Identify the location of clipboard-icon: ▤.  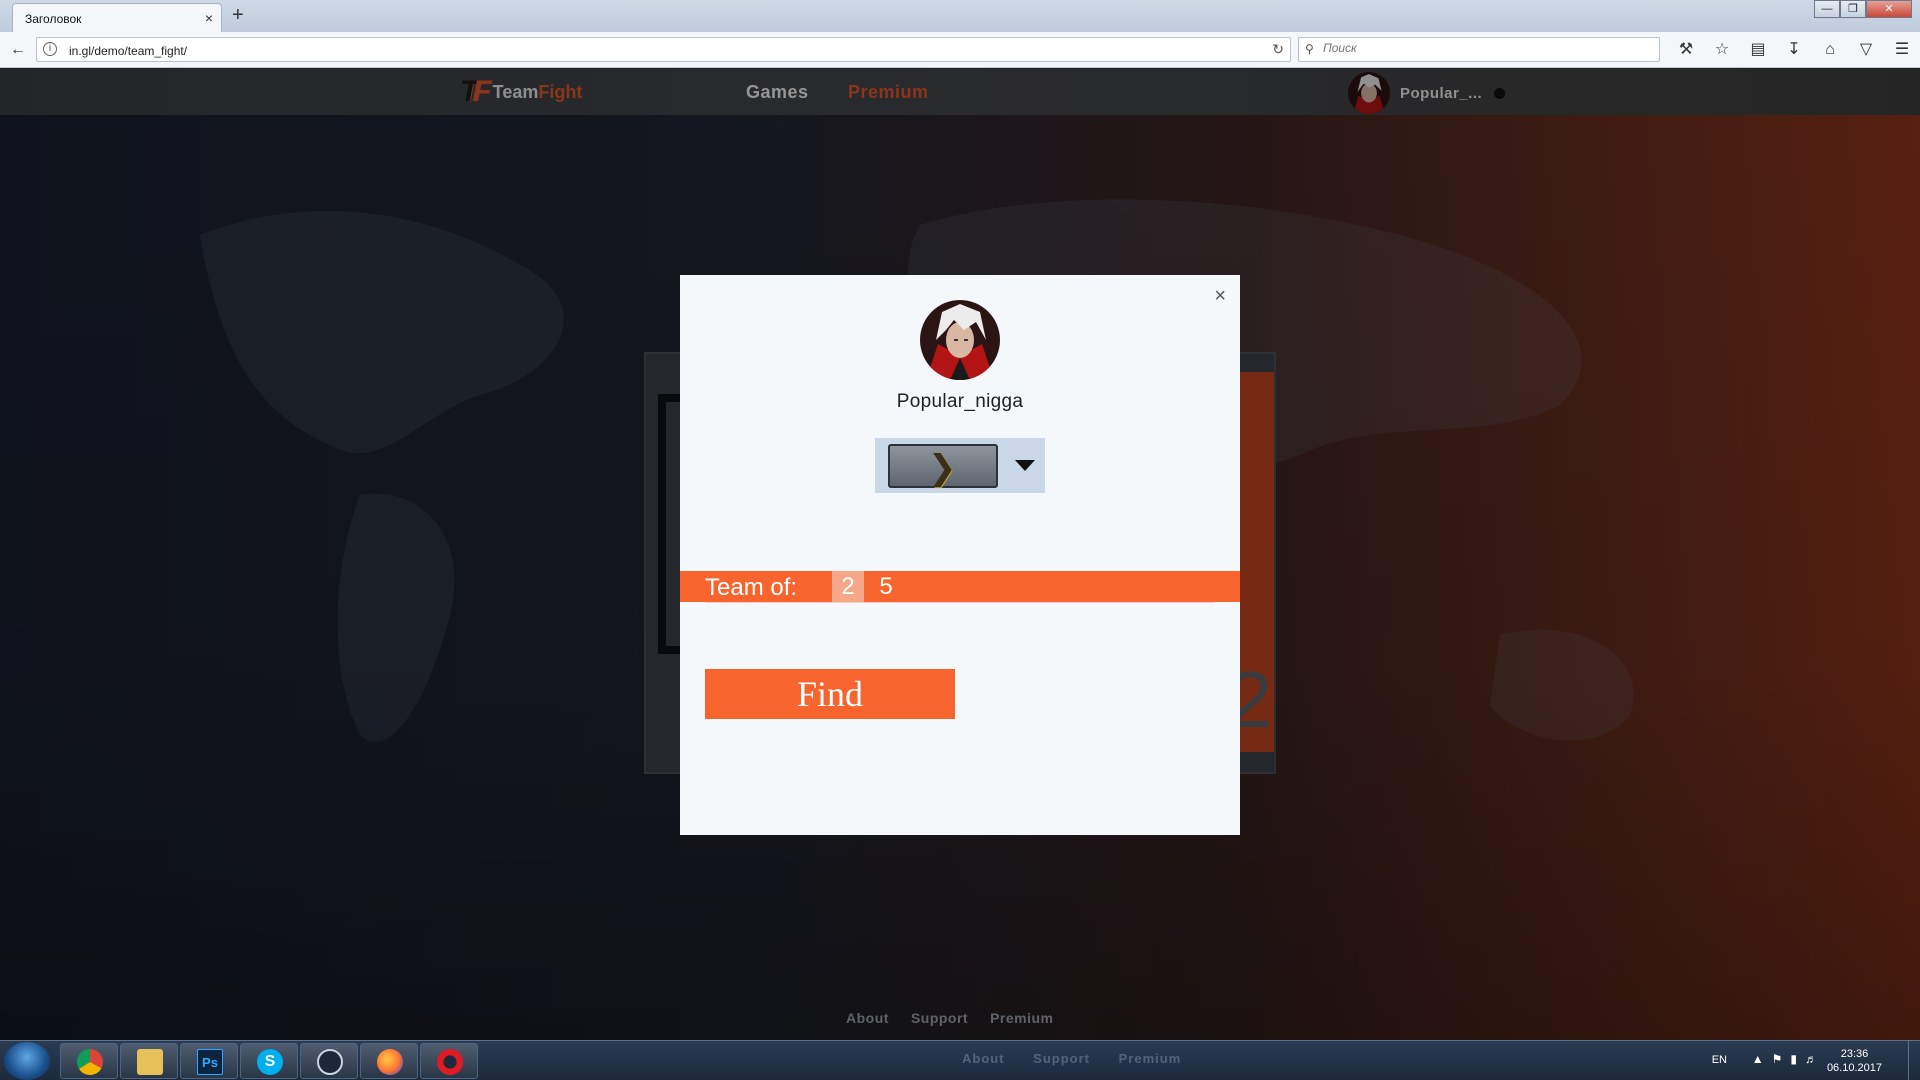
(1758, 50).